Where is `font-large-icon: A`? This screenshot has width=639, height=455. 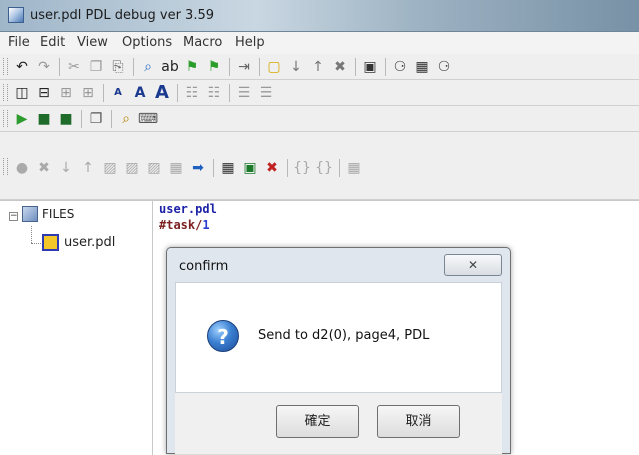
font-large-icon: A is located at coordinates (162, 92).